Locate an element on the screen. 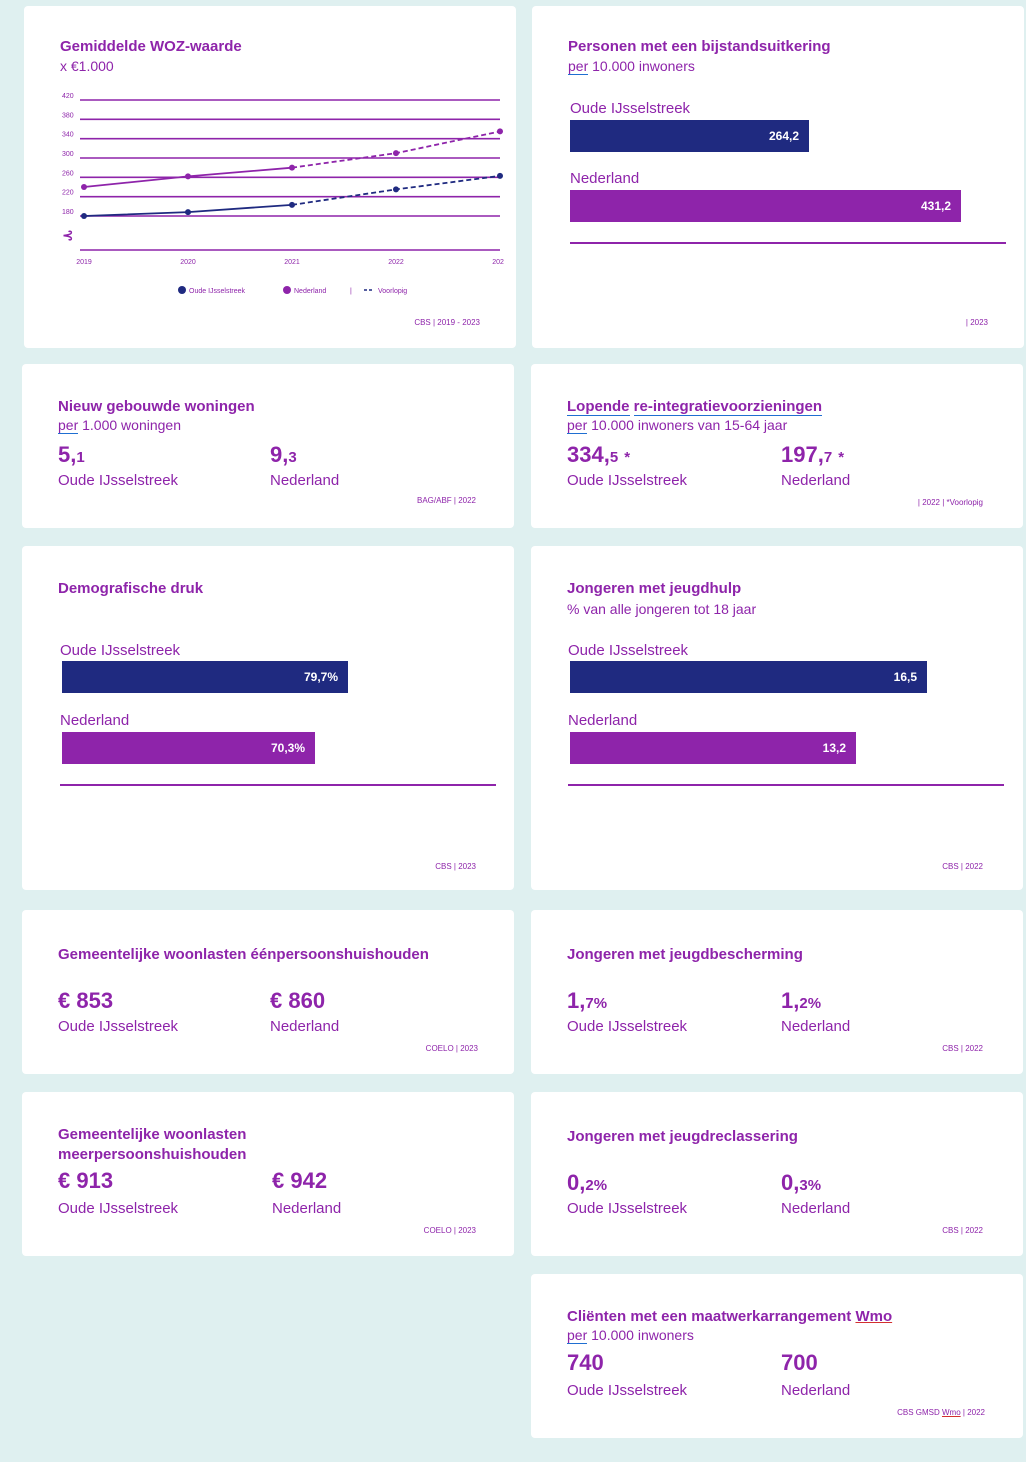 This screenshot has width=1026, height=1462. woonlasten-een-nl-value: € 860 is located at coordinates (298, 1000).